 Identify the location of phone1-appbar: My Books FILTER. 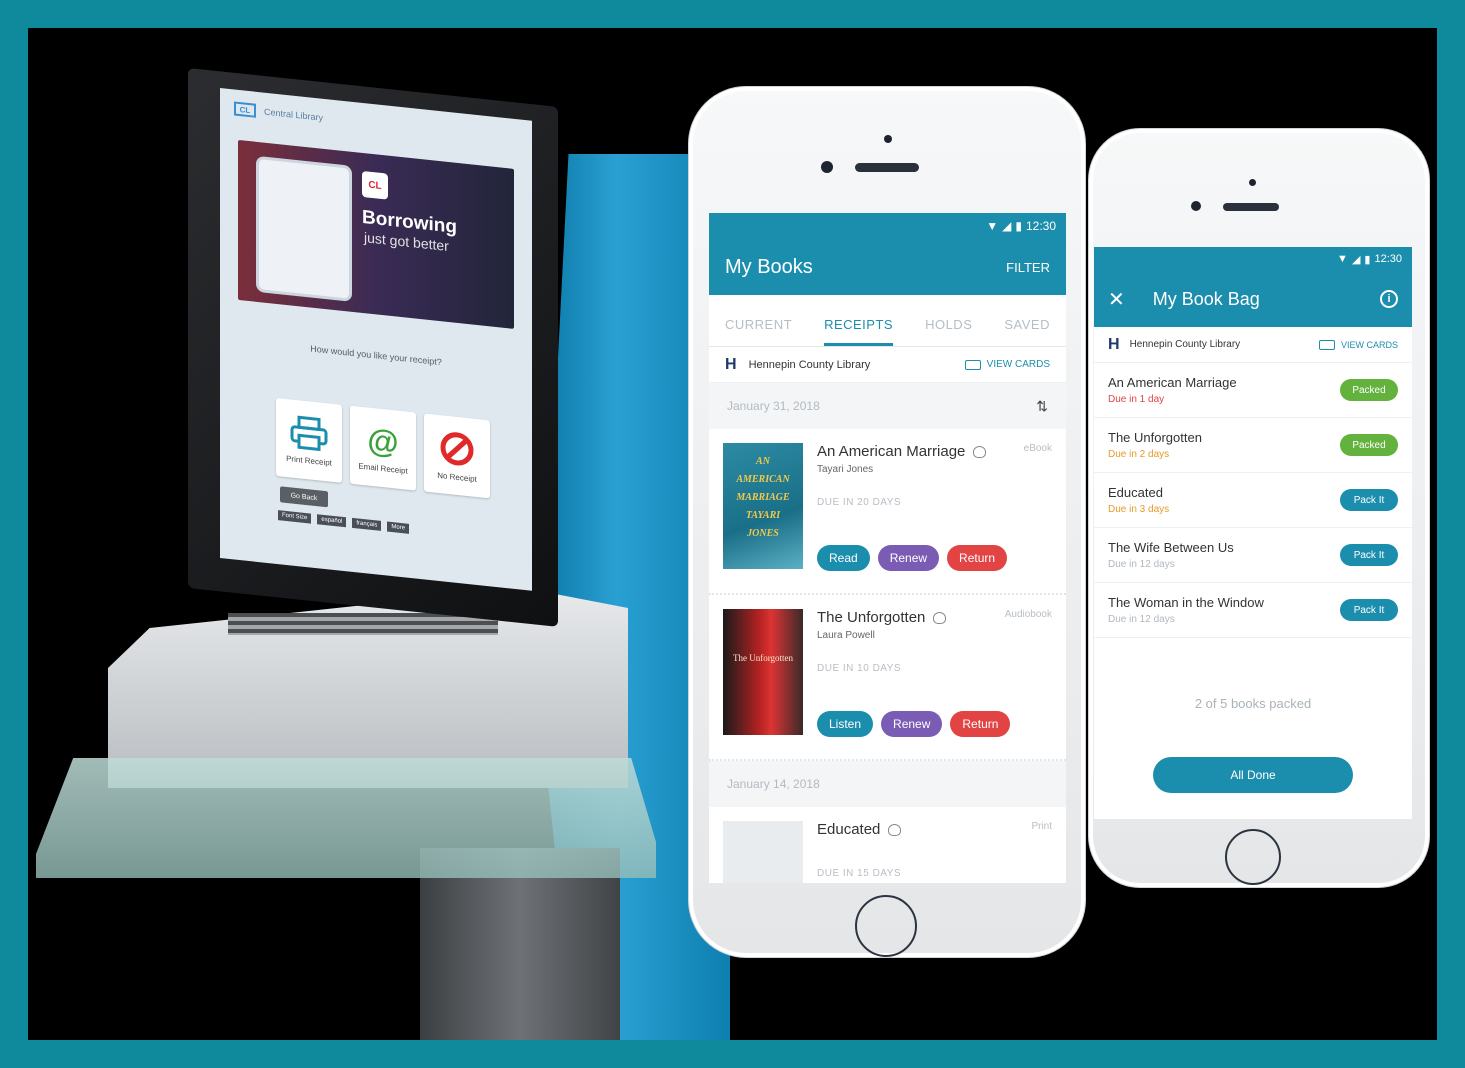
(887, 267).